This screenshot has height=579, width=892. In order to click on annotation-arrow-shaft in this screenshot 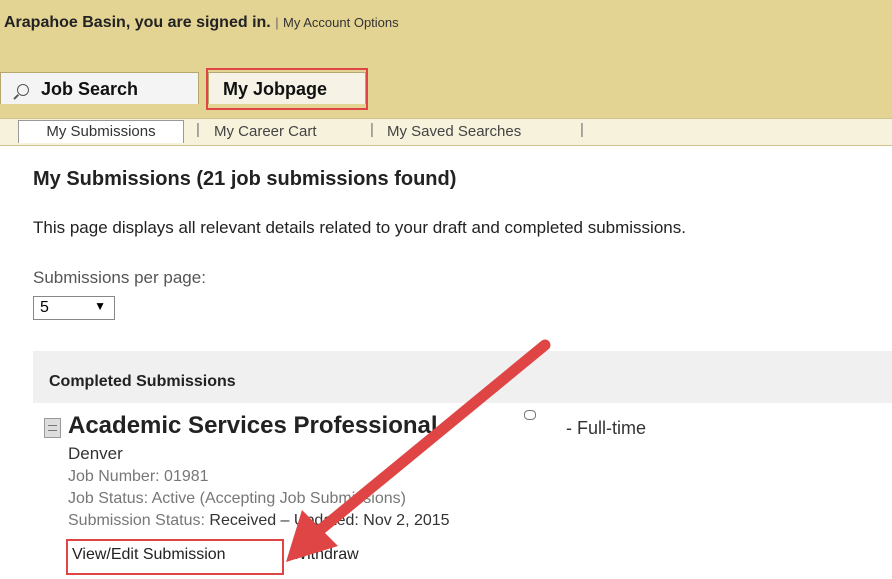, I will do `click(432, 437)`.